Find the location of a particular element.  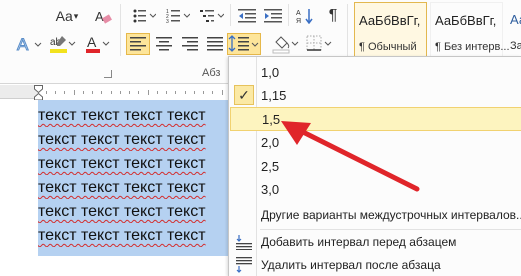

sort-button: A Я is located at coordinates (305, 16).